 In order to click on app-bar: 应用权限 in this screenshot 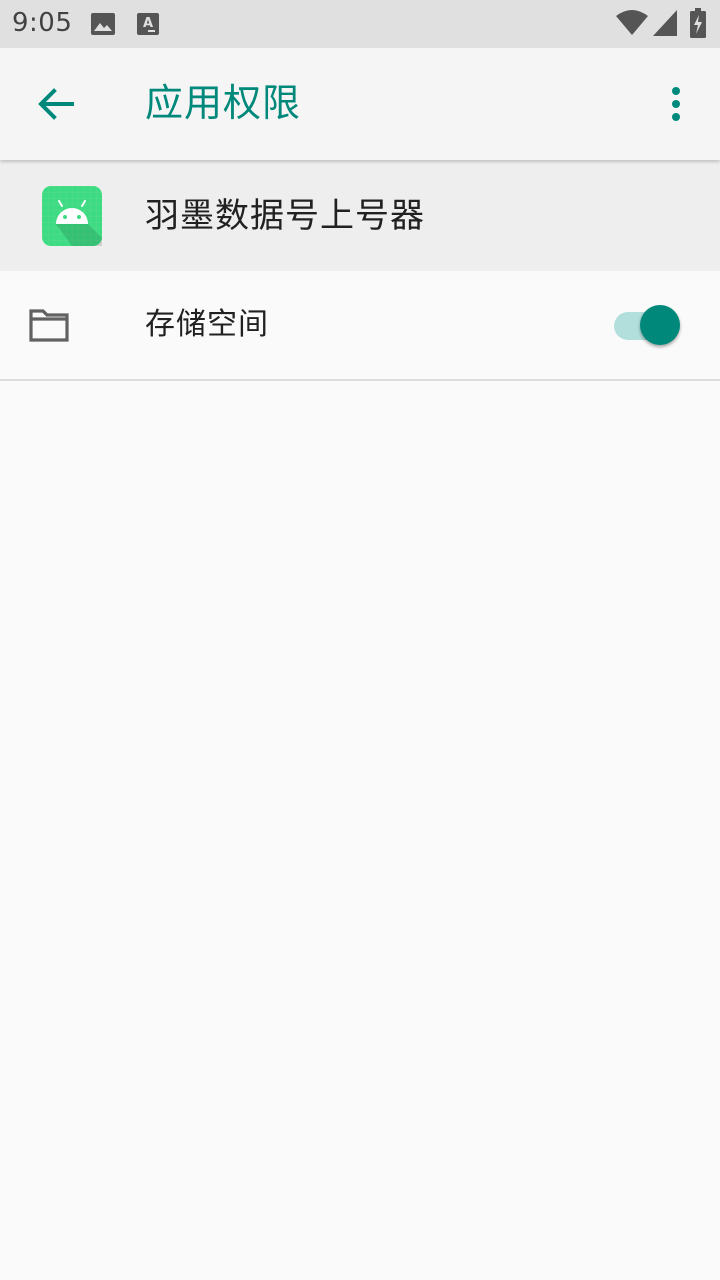, I will do `click(360, 104)`.